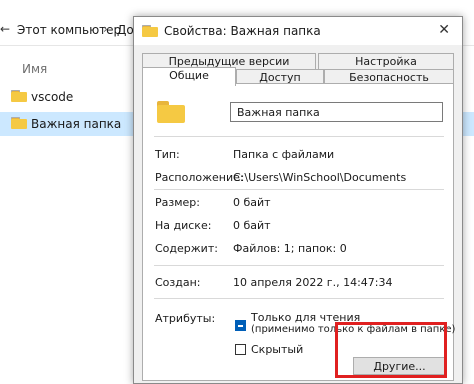  What do you see at coordinates (199, 177) in the screenshot?
I see `location-label: Расположение:` at bounding box center [199, 177].